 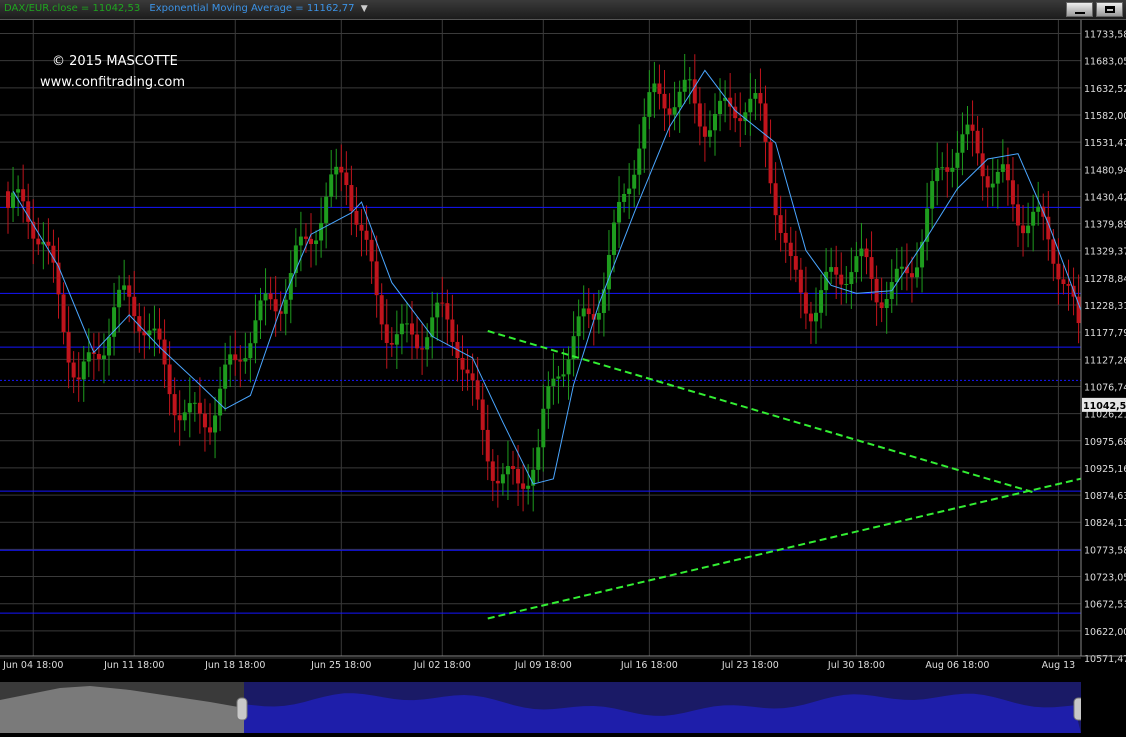 I want to click on range-navigator, so click(x=542, y=707).